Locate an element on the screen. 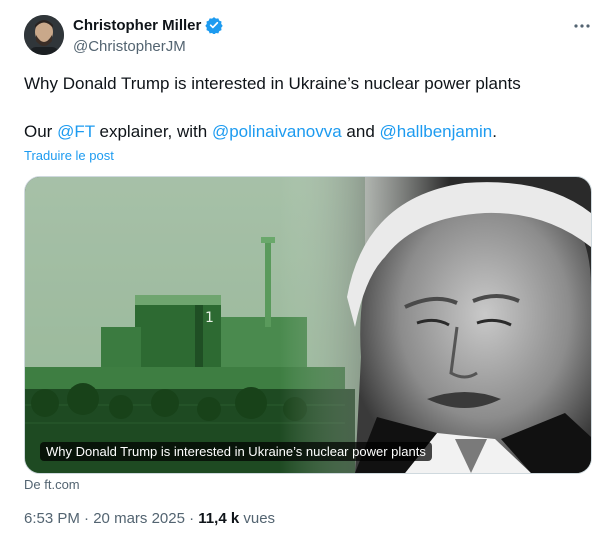  card-source-link: De ft.com is located at coordinates (52, 484).